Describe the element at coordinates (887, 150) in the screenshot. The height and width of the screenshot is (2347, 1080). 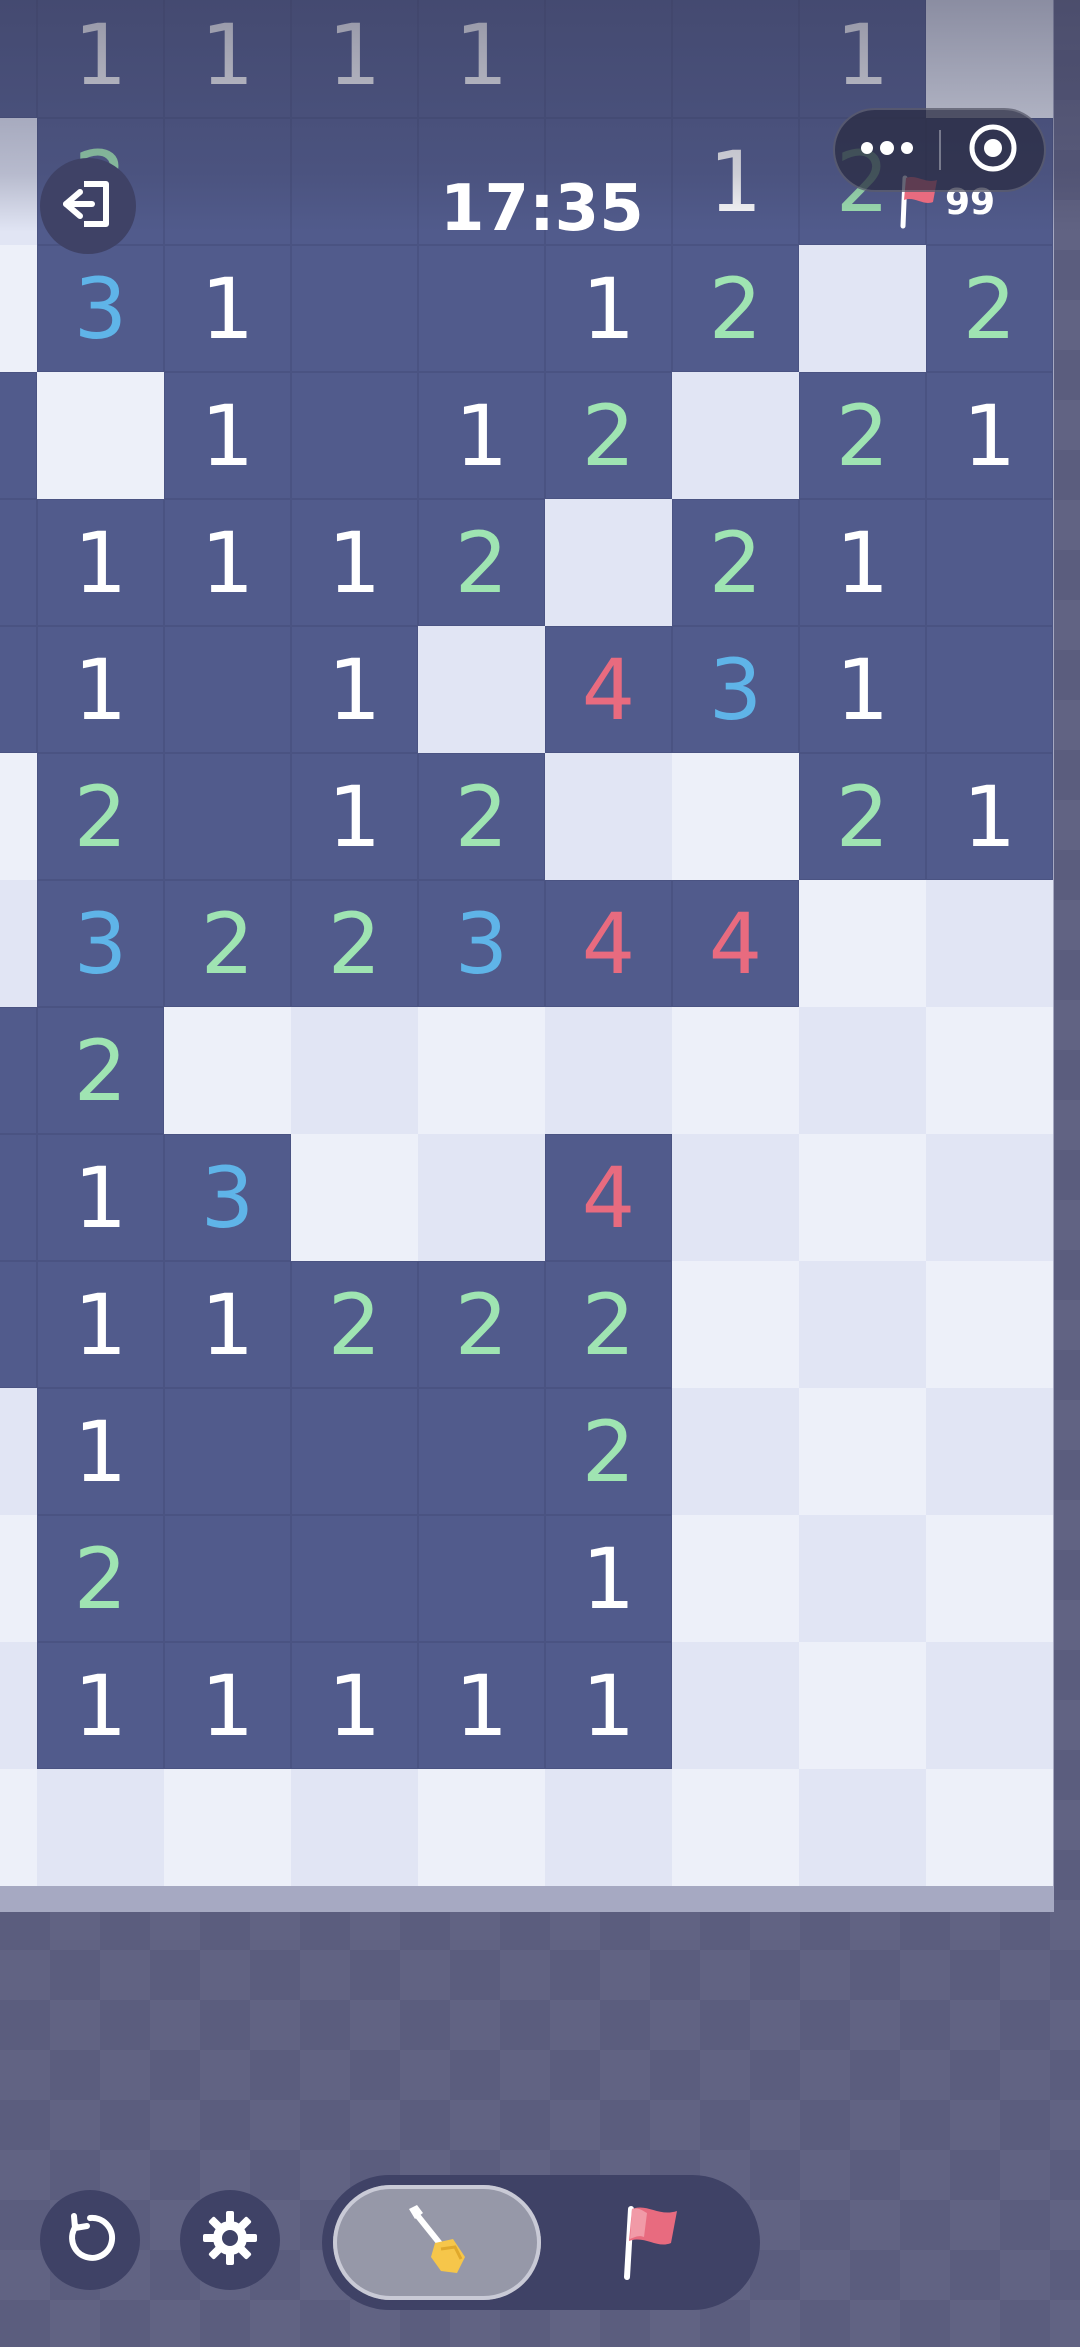
I see `more-button` at that location.